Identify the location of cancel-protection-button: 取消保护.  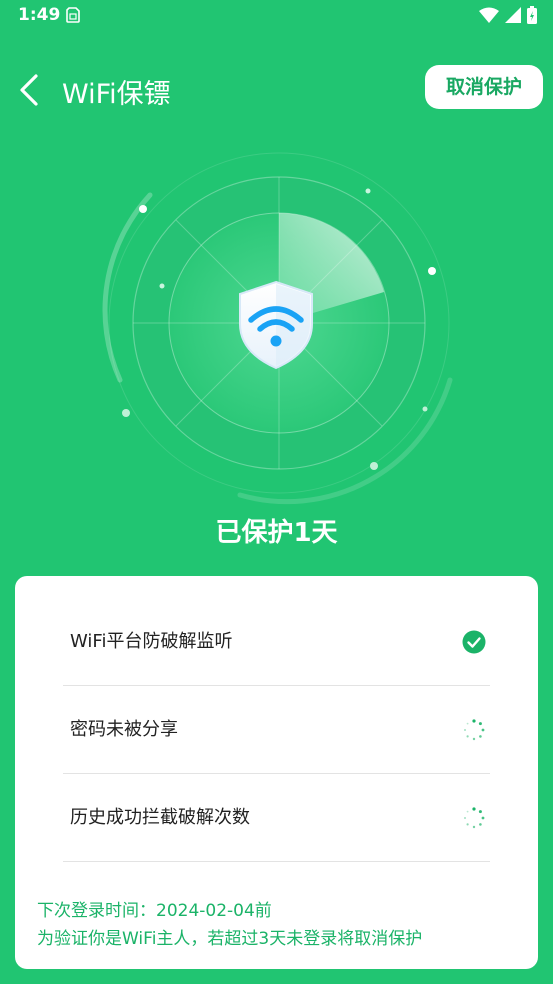
(484, 87).